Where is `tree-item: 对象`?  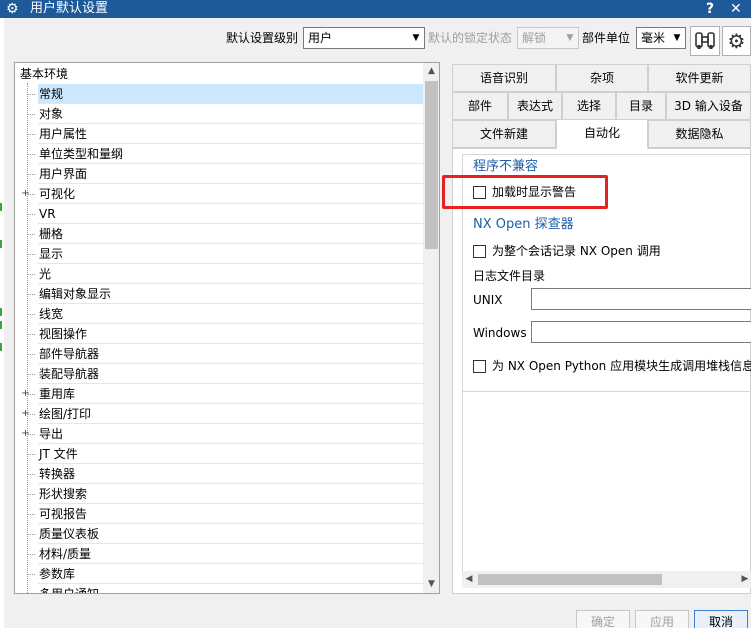 tree-item: 对象 is located at coordinates (219, 114).